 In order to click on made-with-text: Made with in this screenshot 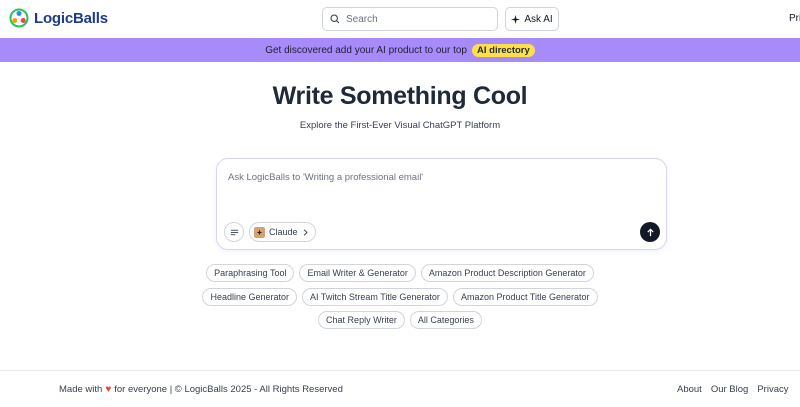, I will do `click(81, 389)`.